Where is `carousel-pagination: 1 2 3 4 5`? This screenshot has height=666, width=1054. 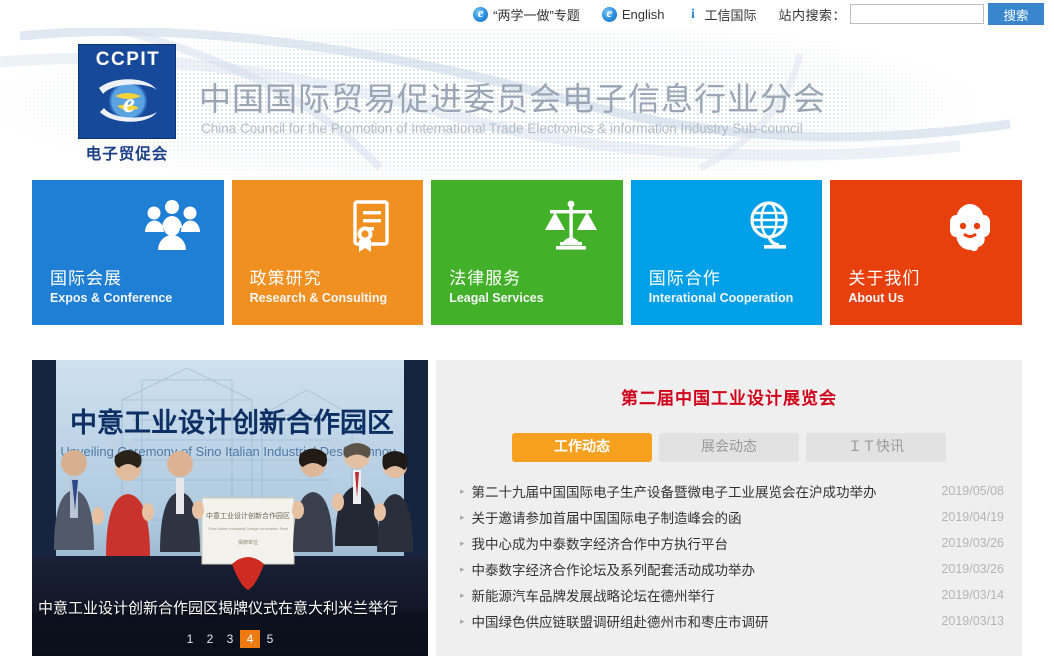 carousel-pagination: 1 2 3 4 5 is located at coordinates (230, 639).